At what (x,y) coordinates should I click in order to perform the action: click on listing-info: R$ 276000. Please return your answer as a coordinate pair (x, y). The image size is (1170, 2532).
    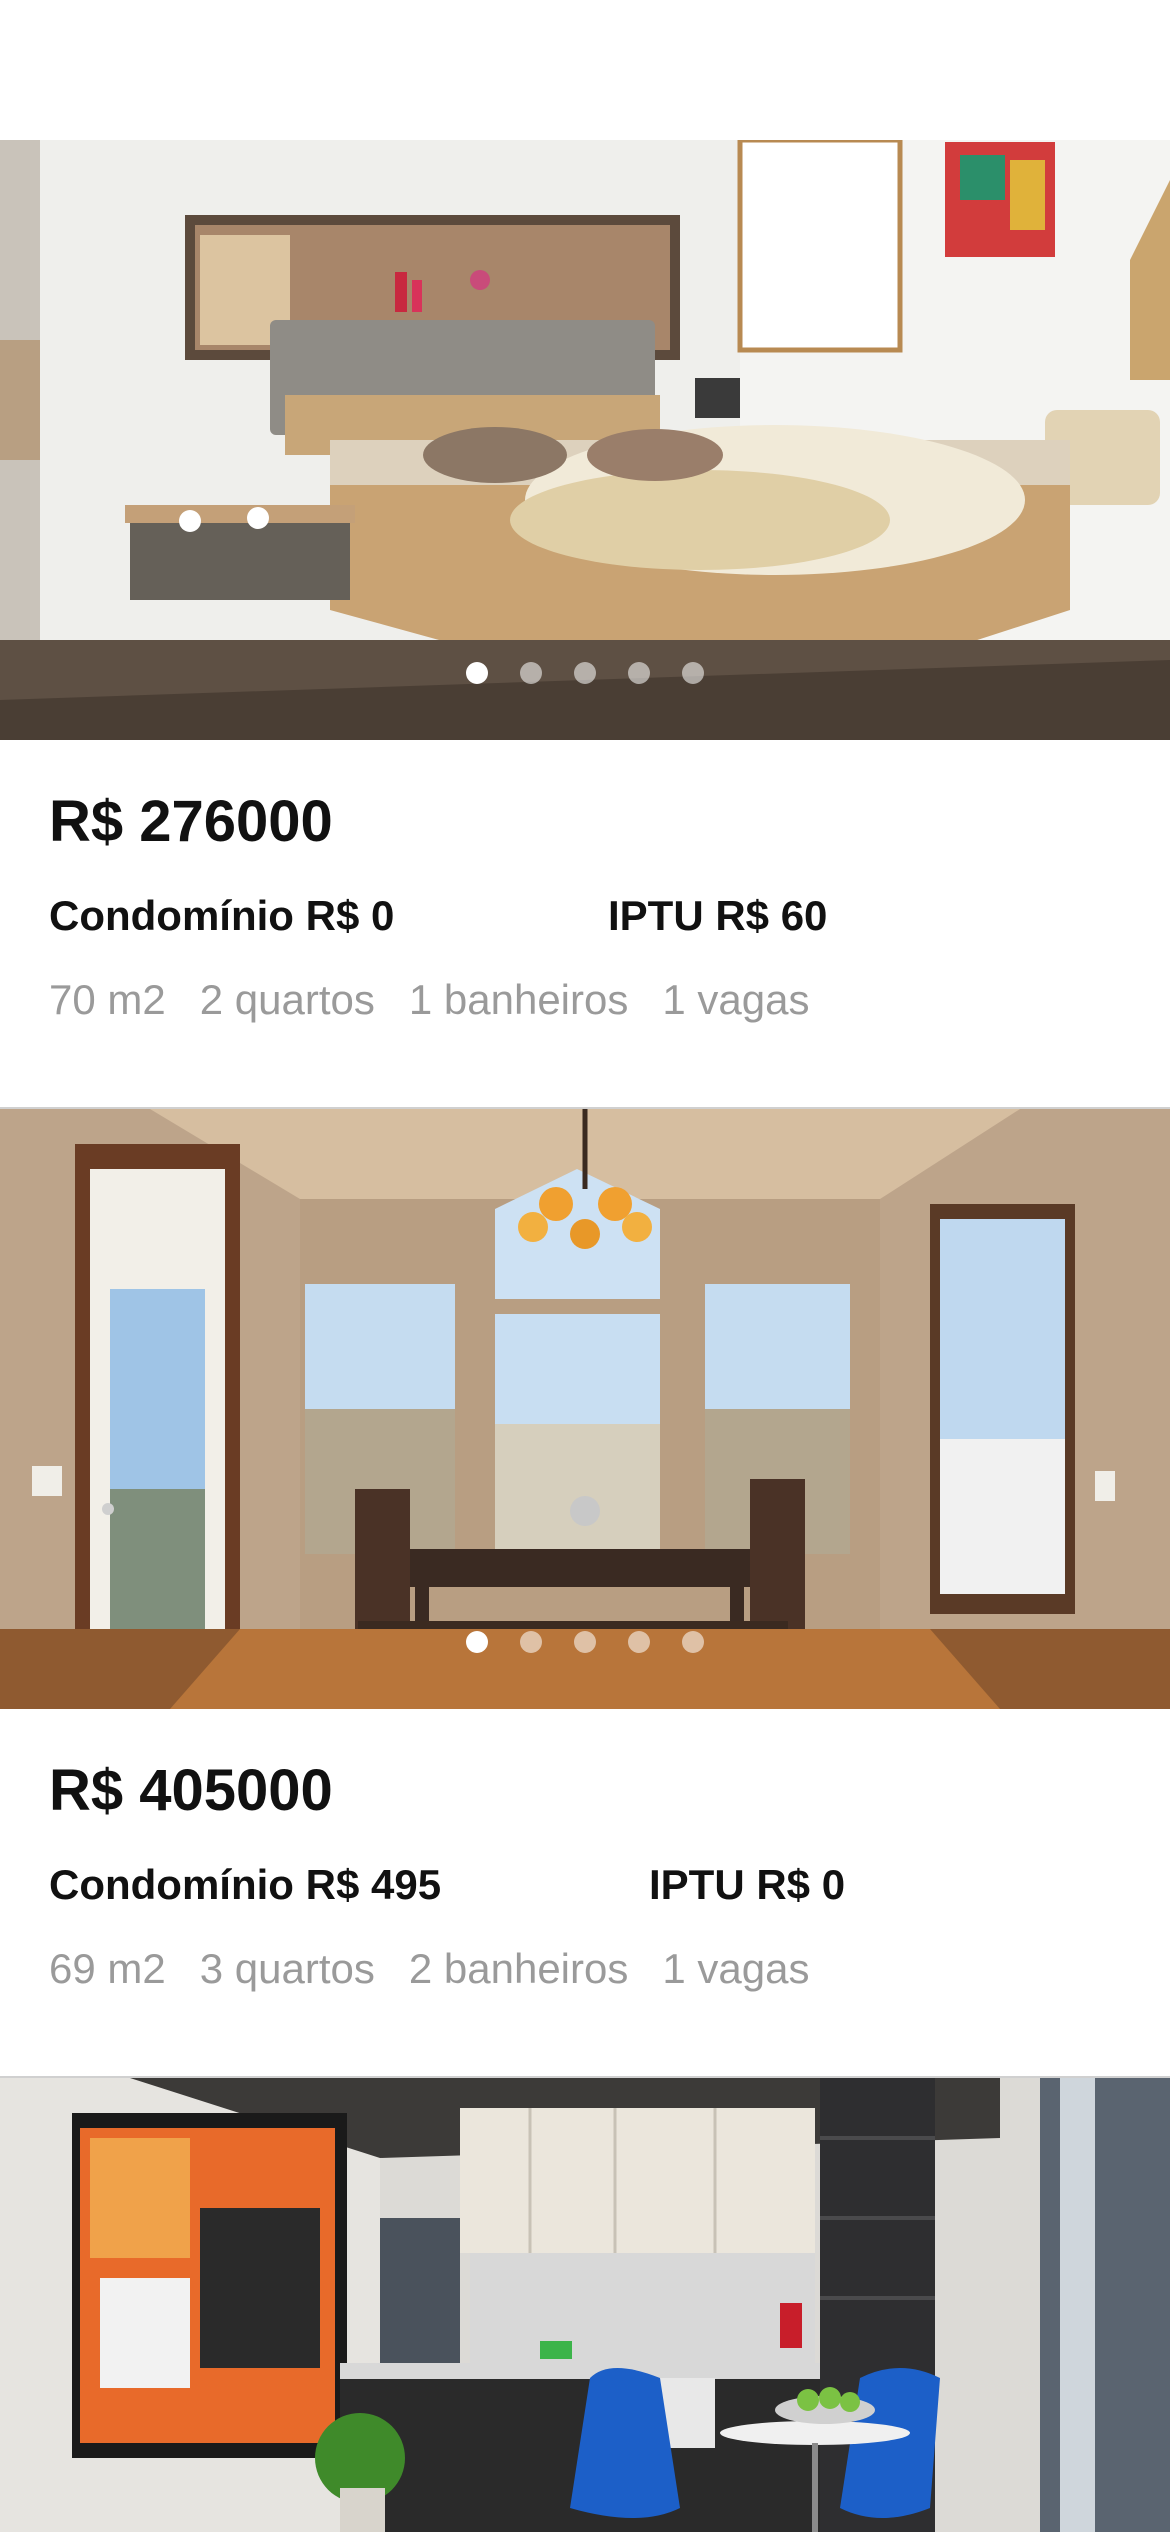
    Looking at the image, I should click on (191, 821).